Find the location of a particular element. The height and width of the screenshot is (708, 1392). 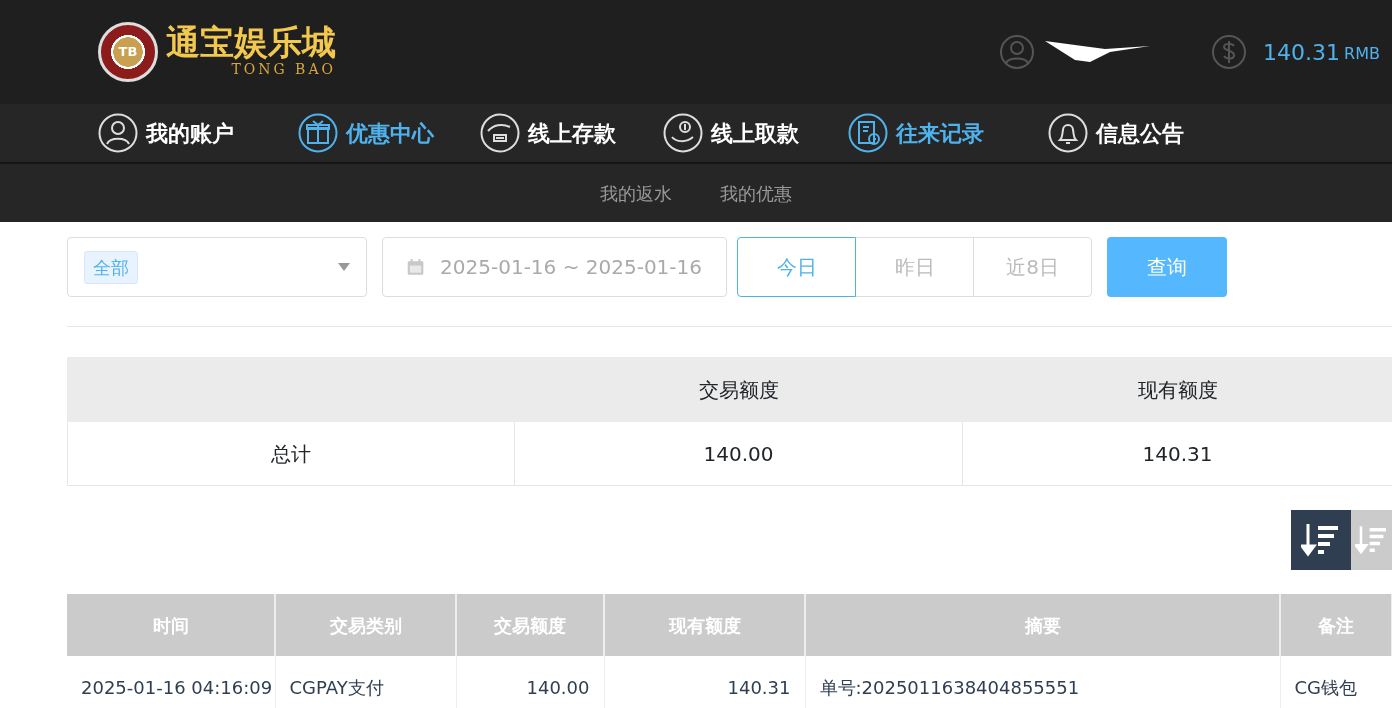

nav-link: 线上取款 is located at coordinates (755, 133).